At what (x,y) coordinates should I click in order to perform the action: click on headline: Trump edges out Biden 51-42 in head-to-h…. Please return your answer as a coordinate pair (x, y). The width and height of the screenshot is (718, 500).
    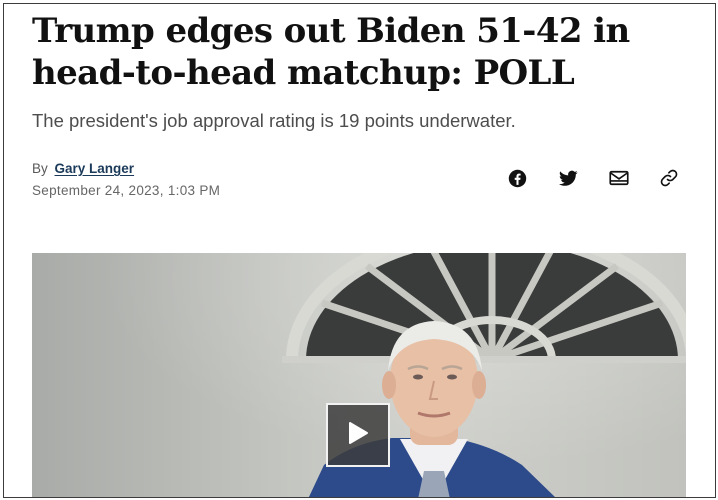
    Looking at the image, I should click on (331, 52).